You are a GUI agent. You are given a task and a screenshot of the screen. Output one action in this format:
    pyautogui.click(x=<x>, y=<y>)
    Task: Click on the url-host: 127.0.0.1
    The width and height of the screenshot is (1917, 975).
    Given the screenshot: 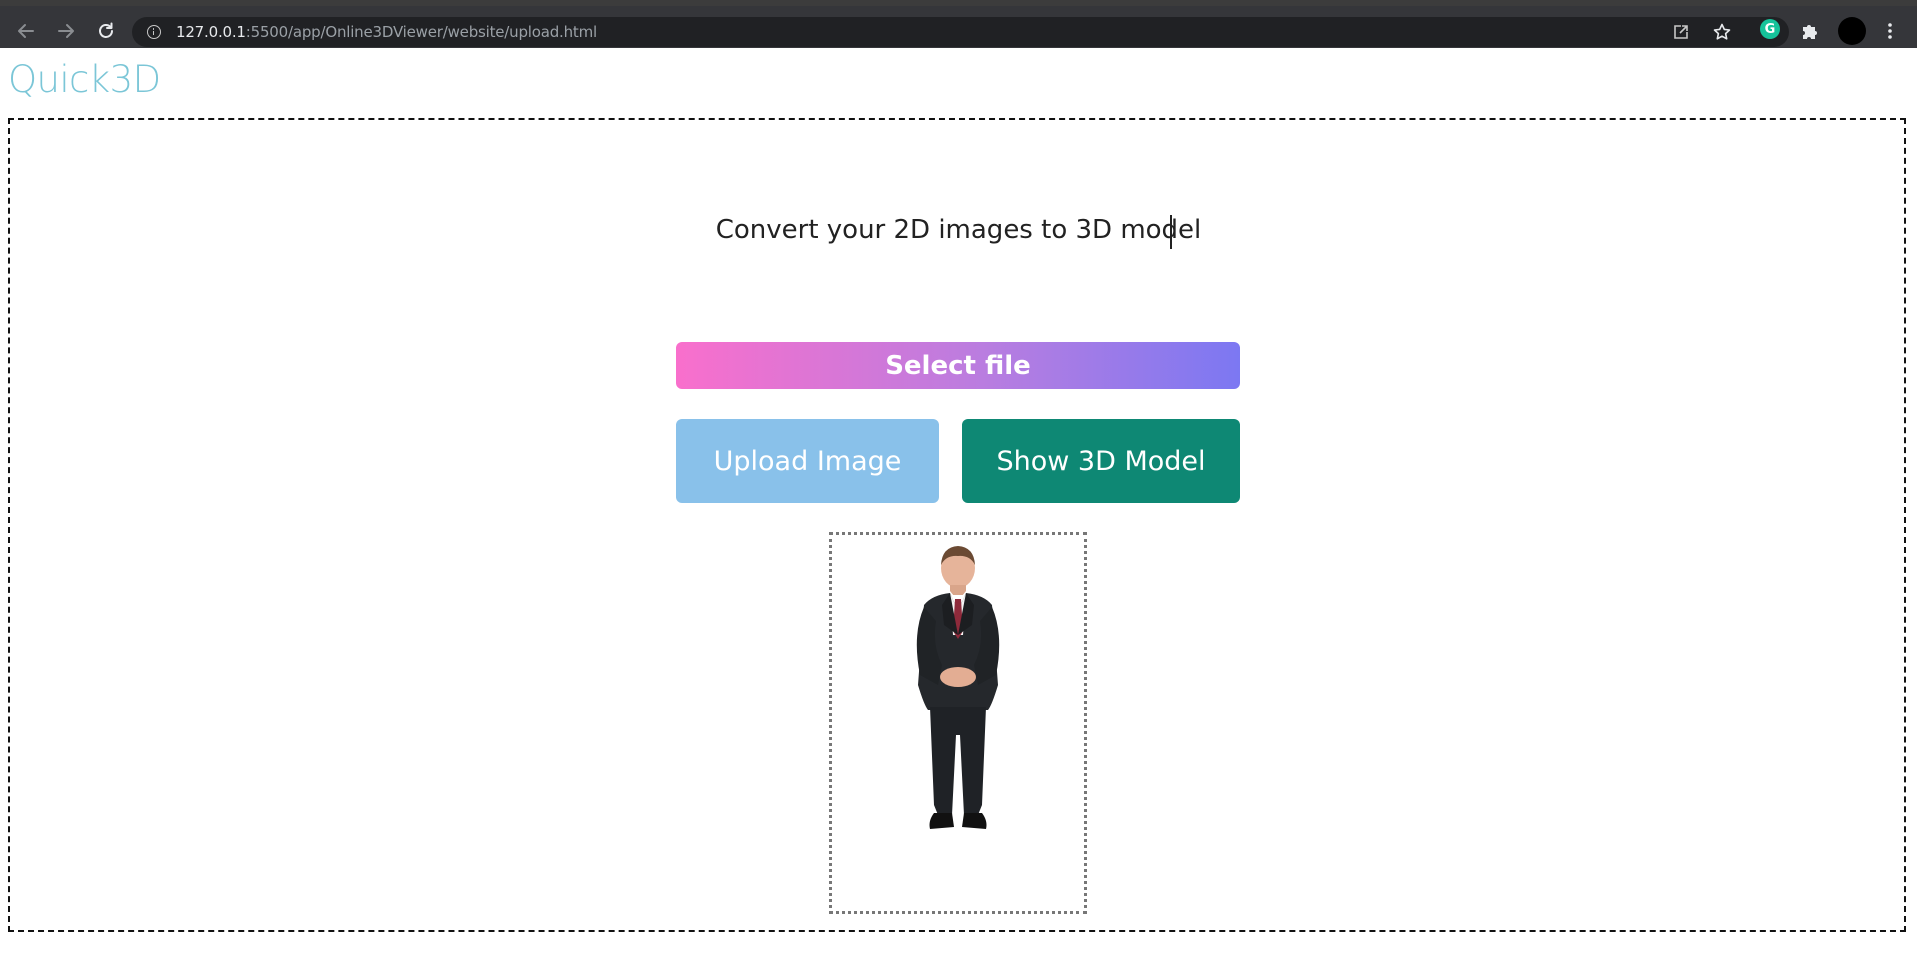 What is the action you would take?
    pyautogui.click(x=211, y=32)
    